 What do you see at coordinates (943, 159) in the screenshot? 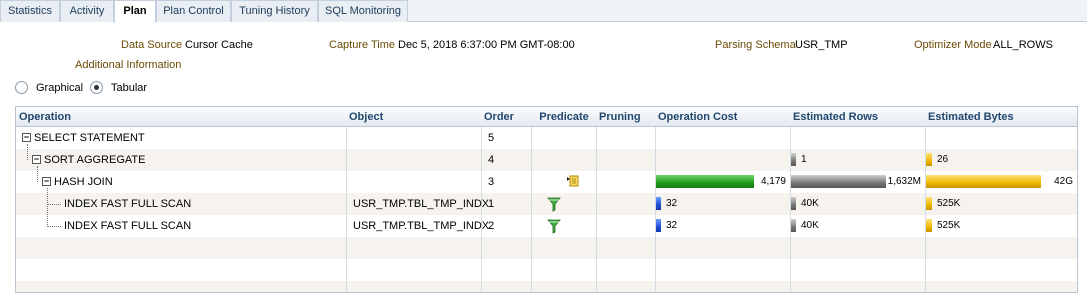
I see `estimated-bytes-value: 26` at bounding box center [943, 159].